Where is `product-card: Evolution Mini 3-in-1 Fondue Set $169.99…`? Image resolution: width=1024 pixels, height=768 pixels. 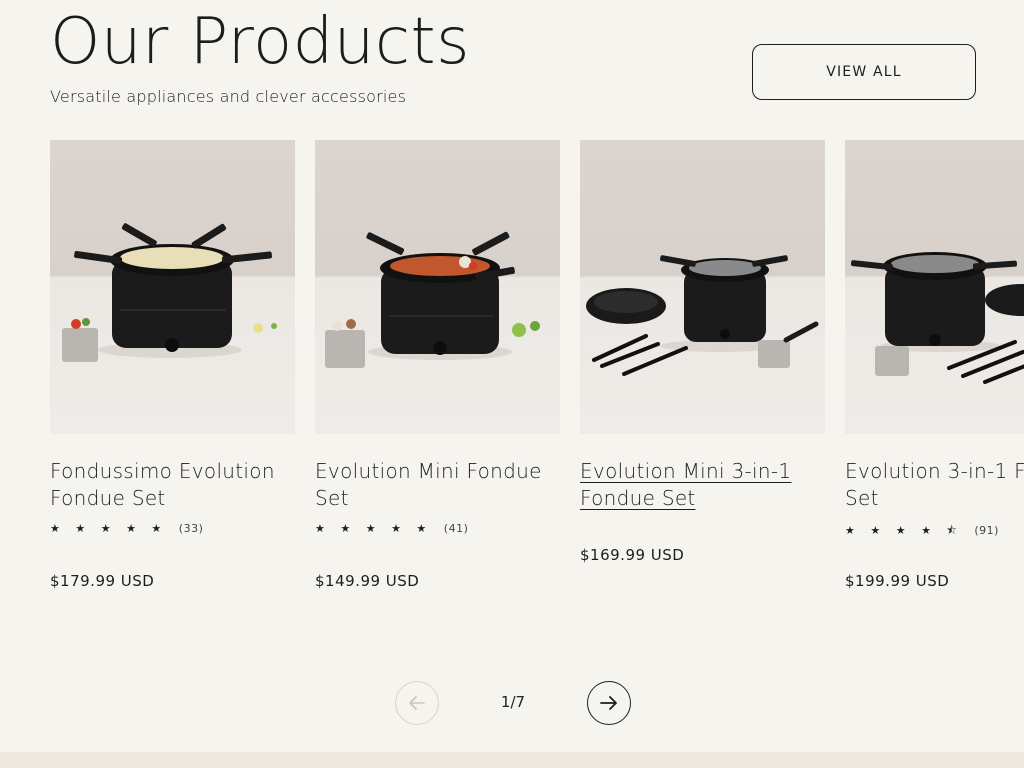
product-card: Evolution Mini 3-in-1 Fondue Set $169.99… is located at coordinates (702, 365).